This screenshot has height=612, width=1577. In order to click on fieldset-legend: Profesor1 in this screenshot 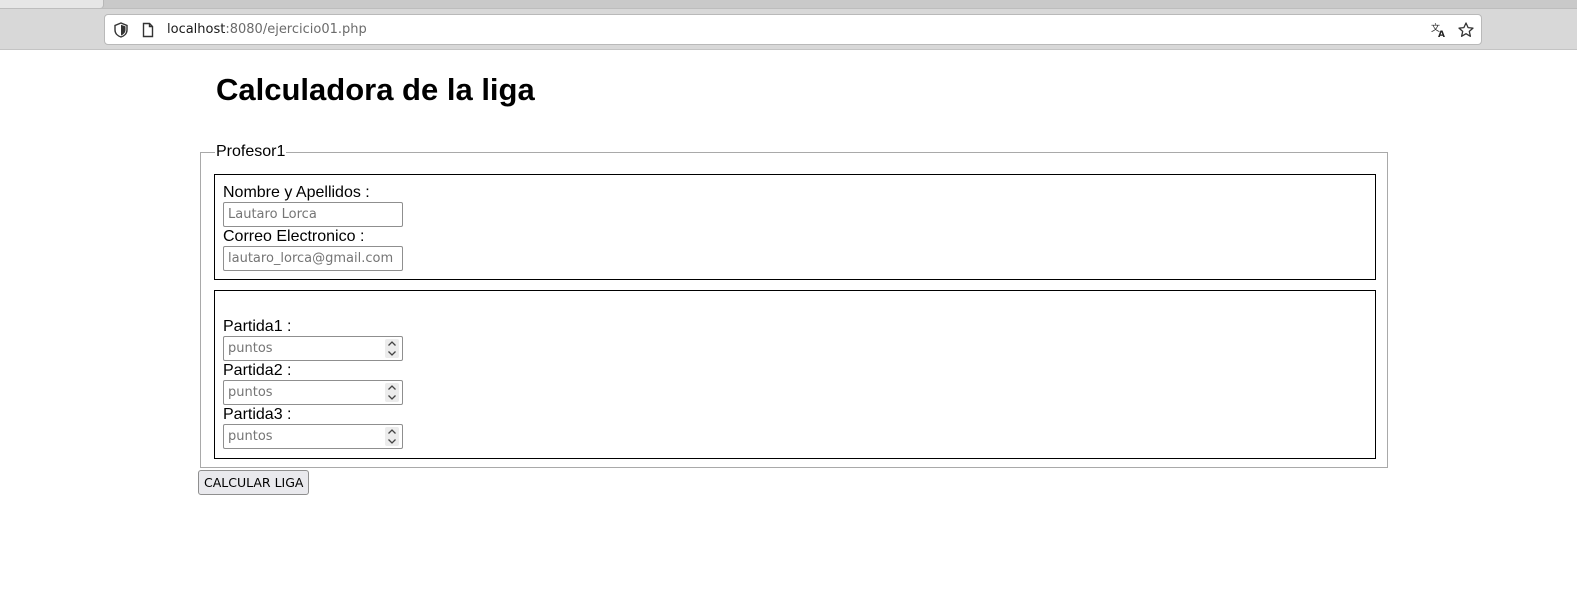, I will do `click(251, 152)`.